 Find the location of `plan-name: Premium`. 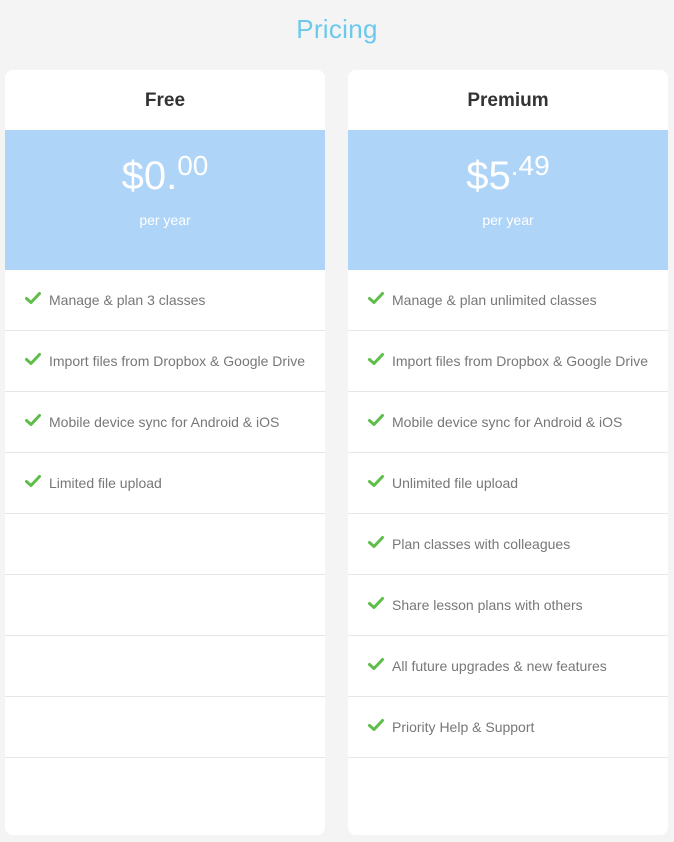

plan-name: Premium is located at coordinates (508, 100).